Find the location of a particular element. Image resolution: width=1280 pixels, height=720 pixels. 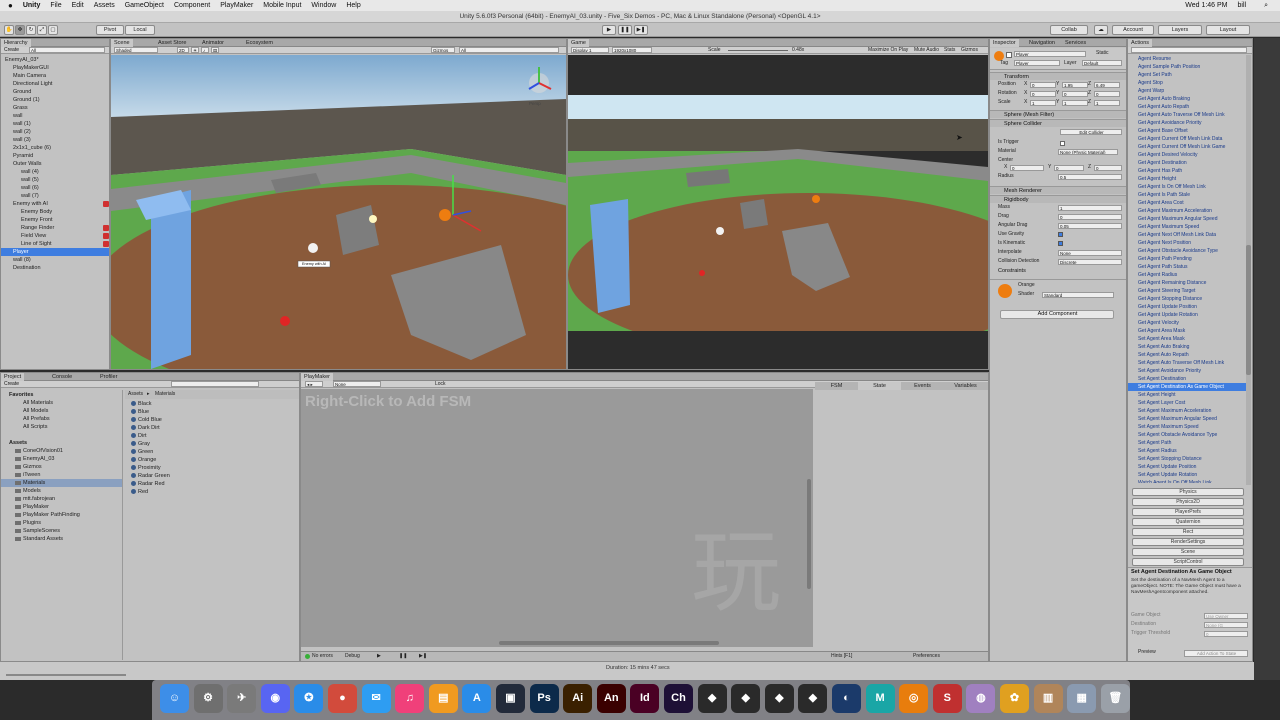

debug-dropdown: Debug is located at coordinates (352, 656).